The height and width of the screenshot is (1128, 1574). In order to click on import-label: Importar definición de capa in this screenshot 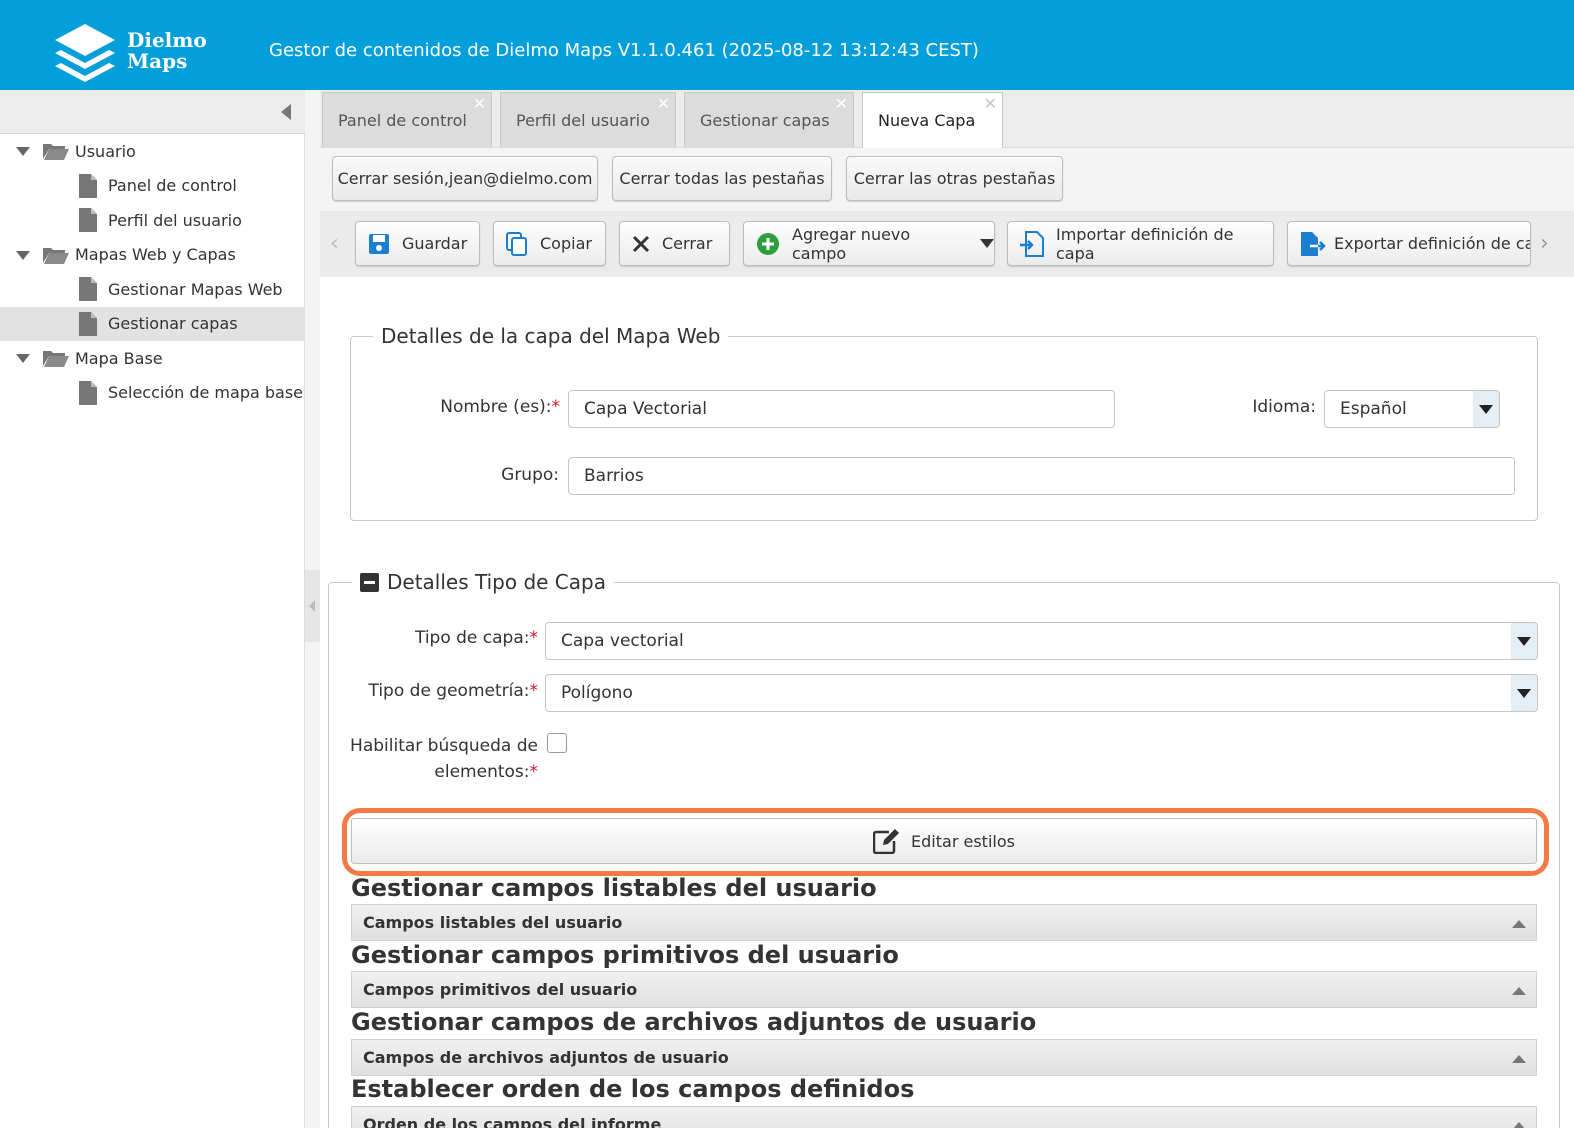, I will do `click(1145, 243)`.